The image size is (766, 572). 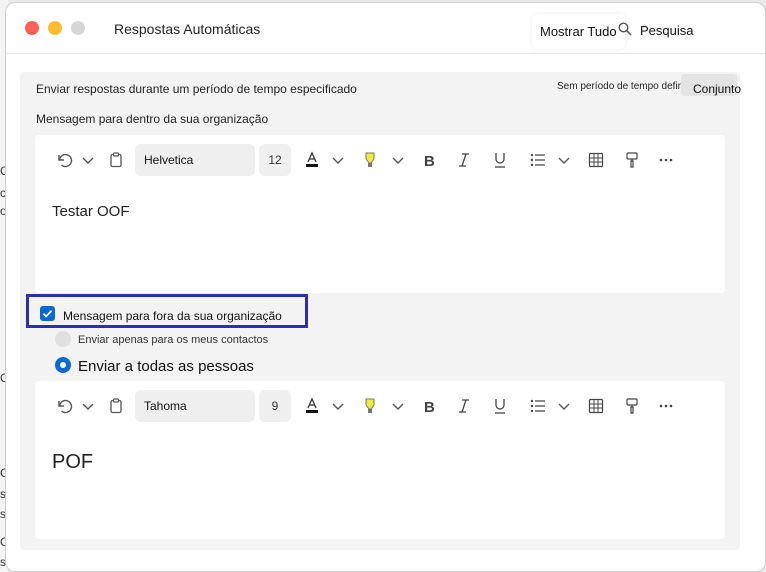 I want to click on font-size-select: 12, so click(x=275, y=160).